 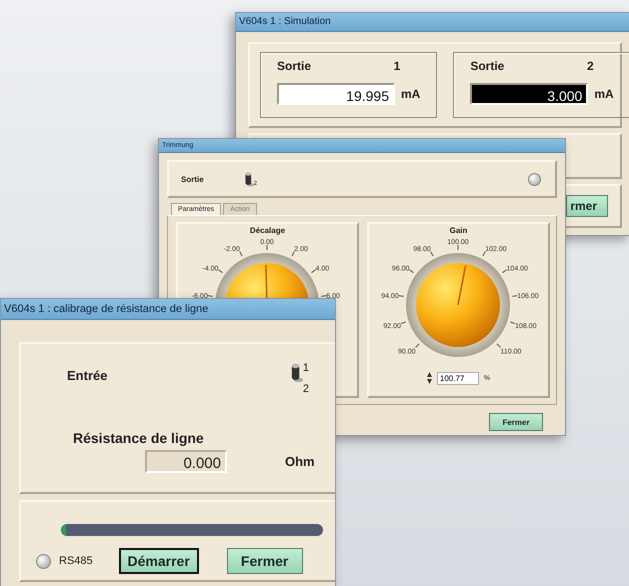 What do you see at coordinates (300, 461) in the screenshot?
I see `unit-label: Ohm` at bounding box center [300, 461].